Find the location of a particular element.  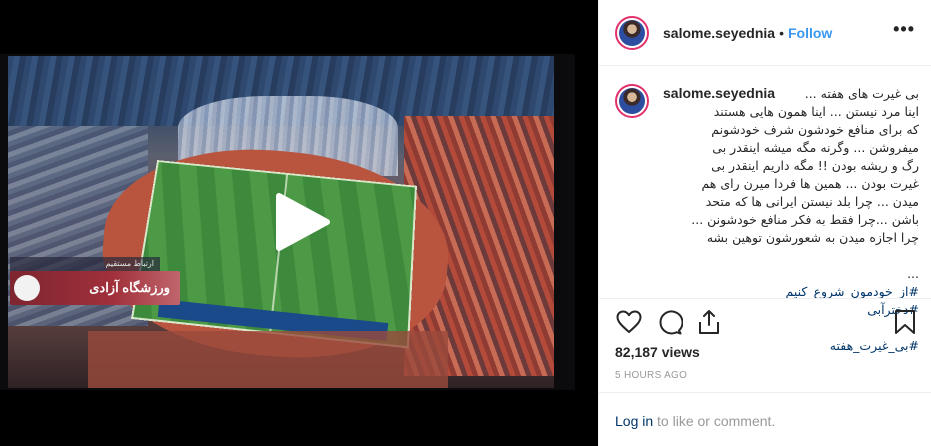

comment-icon is located at coordinates (669, 322).